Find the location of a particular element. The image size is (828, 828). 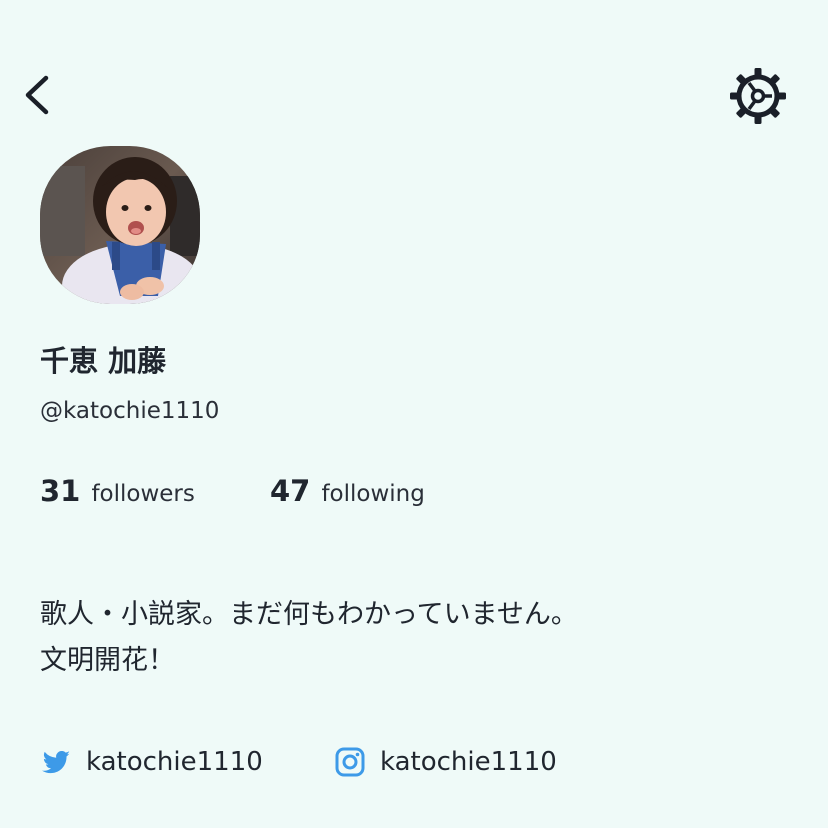

chevron-left-icon is located at coordinates (37, 95).